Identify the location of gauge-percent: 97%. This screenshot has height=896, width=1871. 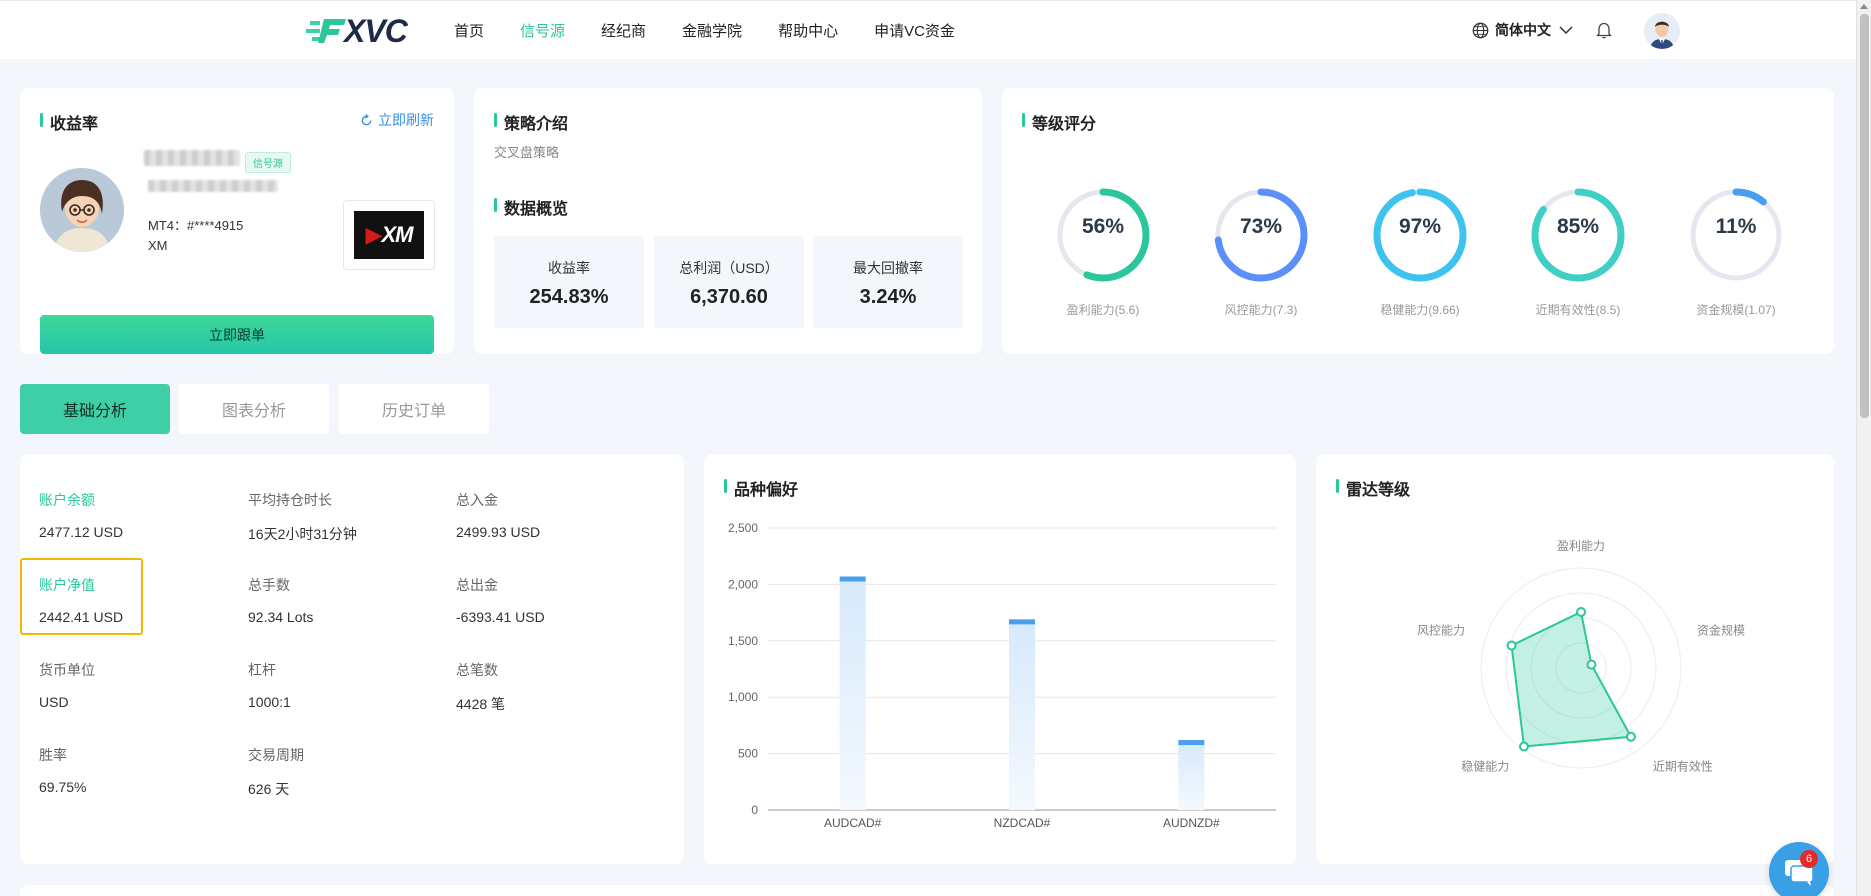
(1420, 226).